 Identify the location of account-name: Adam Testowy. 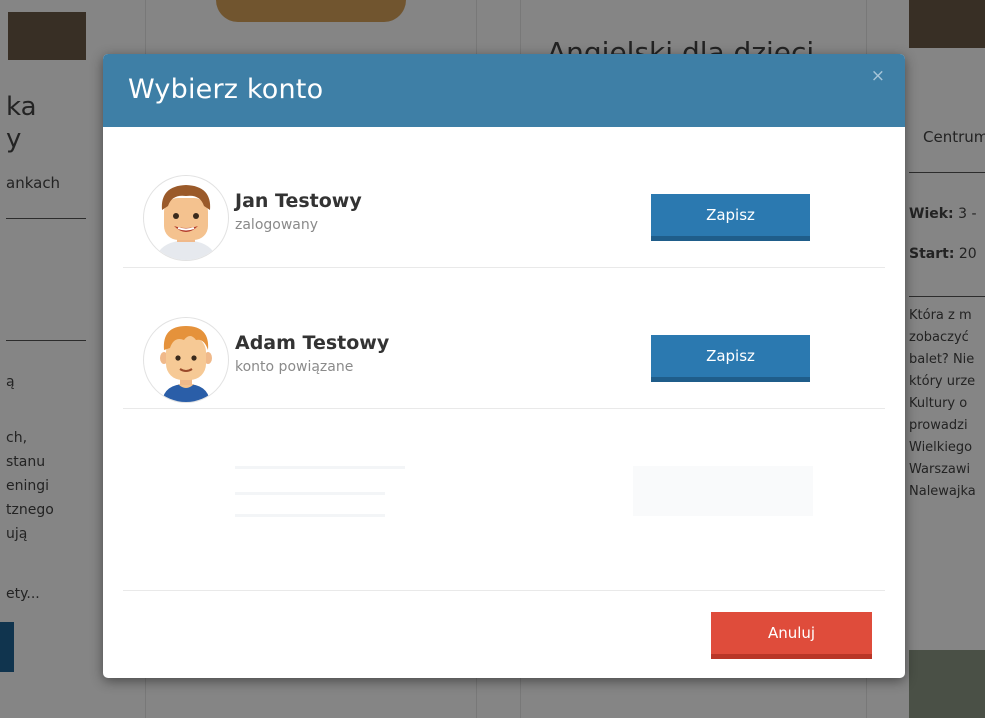
(312, 343).